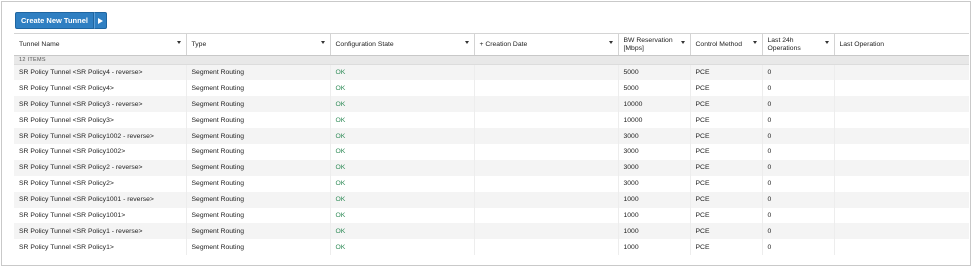 This screenshot has height=267, width=972. I want to click on tunnel-name-cell: SR Policy Tunnel <SR Policy1>, so click(100, 247).